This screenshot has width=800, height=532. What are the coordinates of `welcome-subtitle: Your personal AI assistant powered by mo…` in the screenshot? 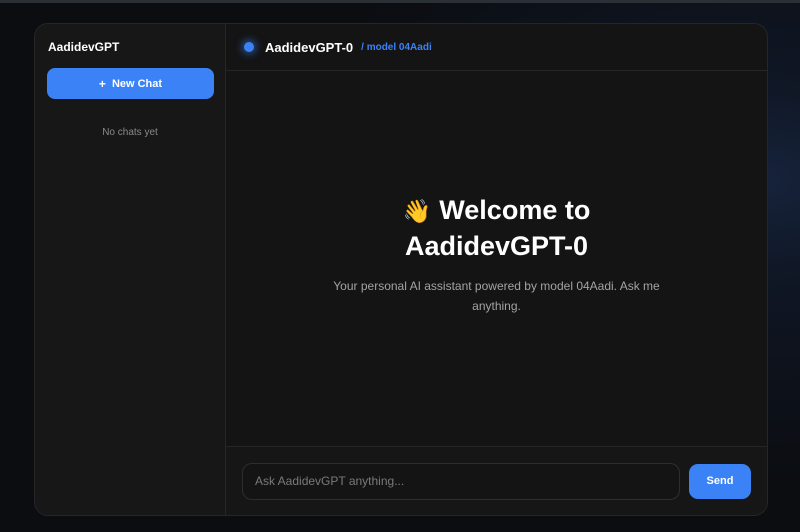 It's located at (496, 296).